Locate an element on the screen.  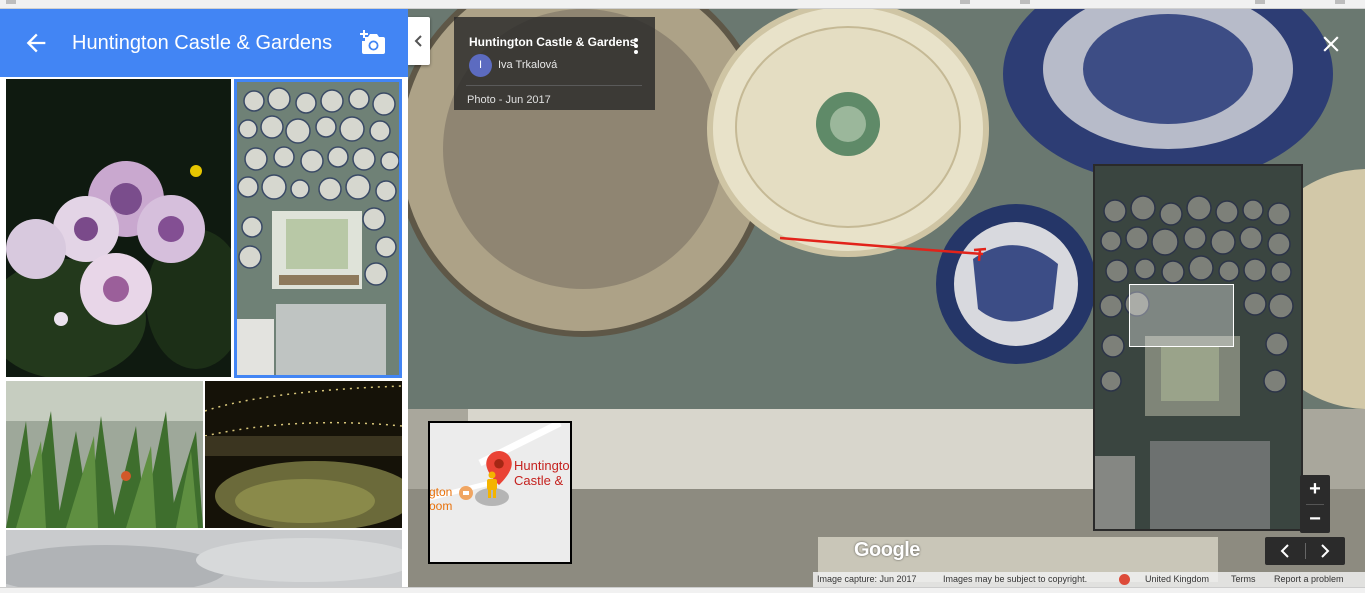
photo-date: Photo - Jun 2017 is located at coordinates (509, 100).